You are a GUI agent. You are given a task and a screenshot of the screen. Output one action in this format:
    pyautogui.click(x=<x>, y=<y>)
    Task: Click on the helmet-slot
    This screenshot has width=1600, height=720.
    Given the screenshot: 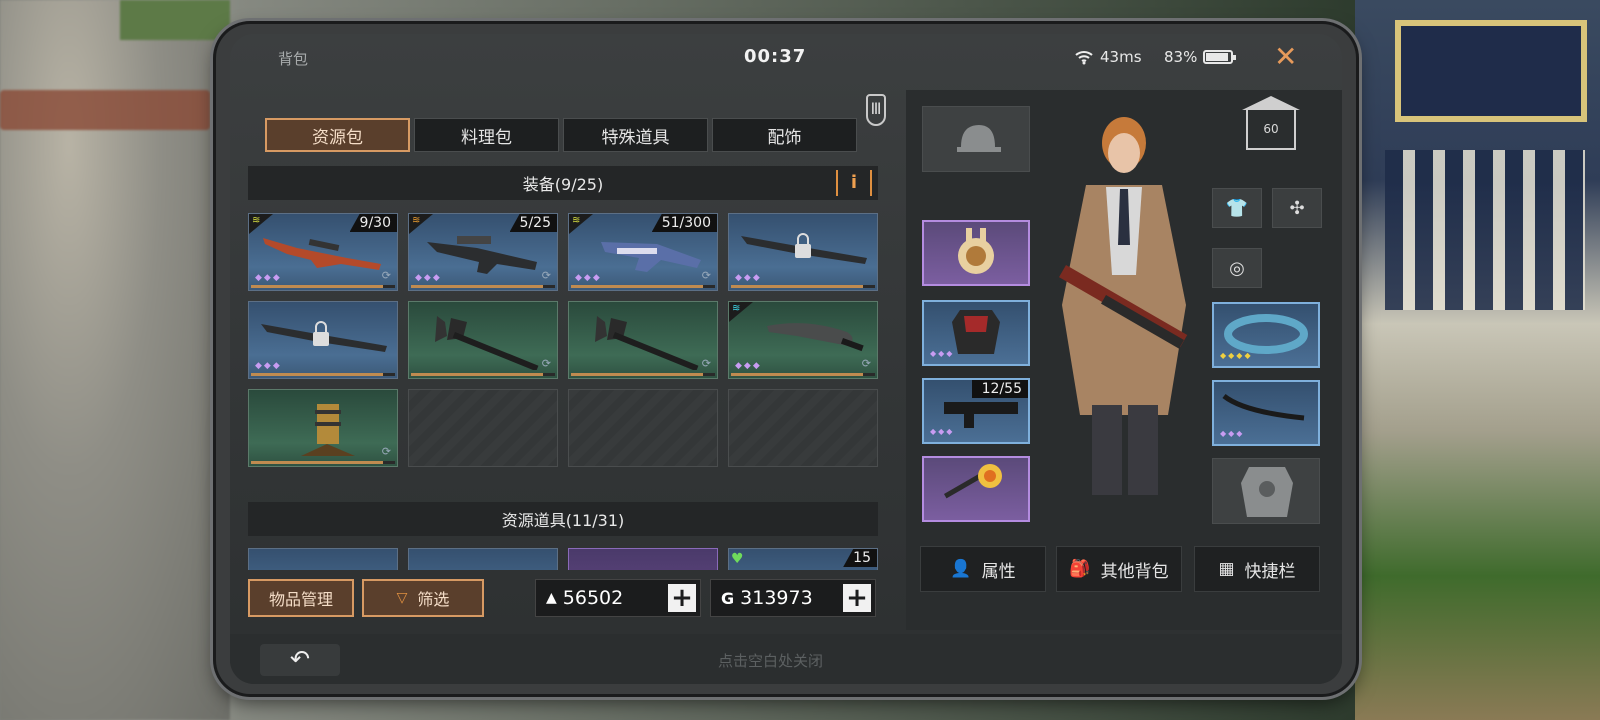 What is the action you would take?
    pyautogui.click(x=976, y=139)
    